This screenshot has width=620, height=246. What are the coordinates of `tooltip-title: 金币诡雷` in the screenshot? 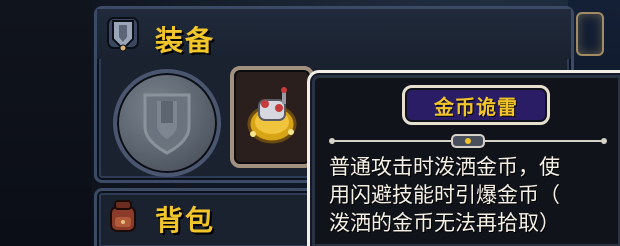 It's located at (476, 106).